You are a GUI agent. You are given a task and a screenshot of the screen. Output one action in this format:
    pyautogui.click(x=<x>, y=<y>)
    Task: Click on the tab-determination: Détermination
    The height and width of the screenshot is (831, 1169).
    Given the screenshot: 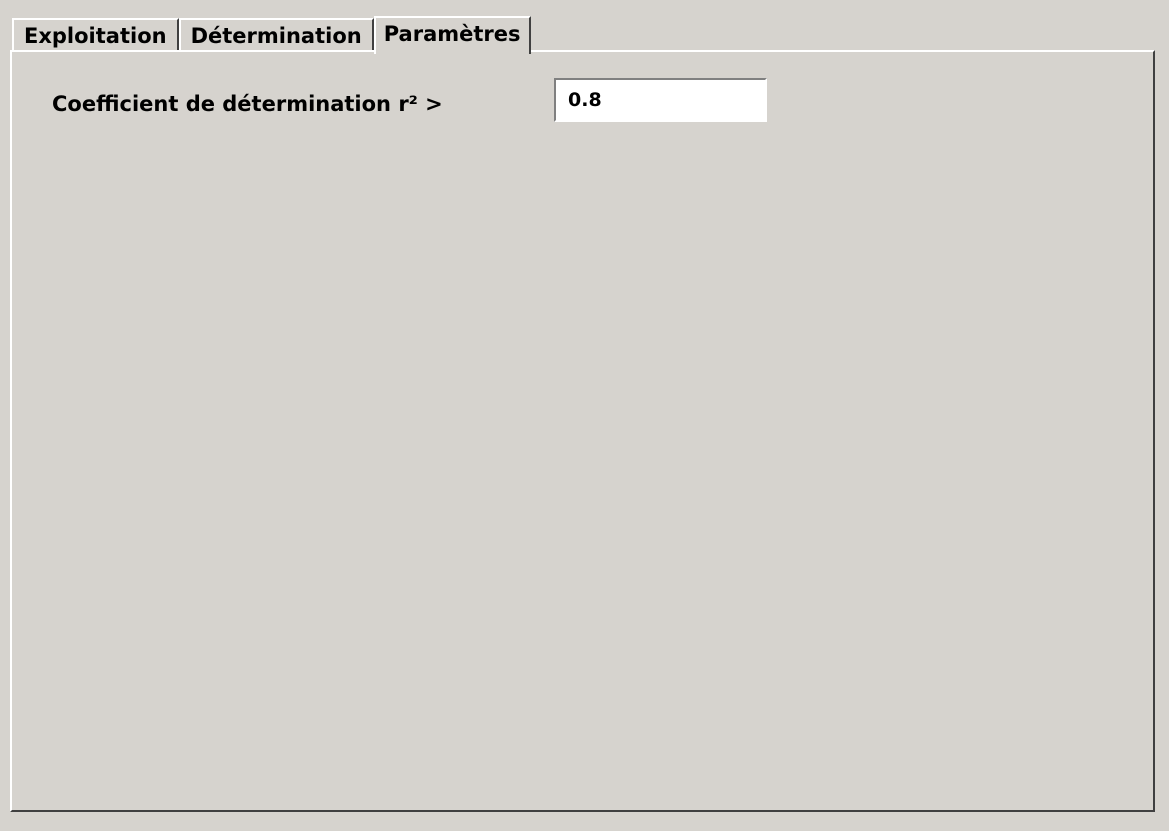 What is the action you would take?
    pyautogui.click(x=276, y=35)
    